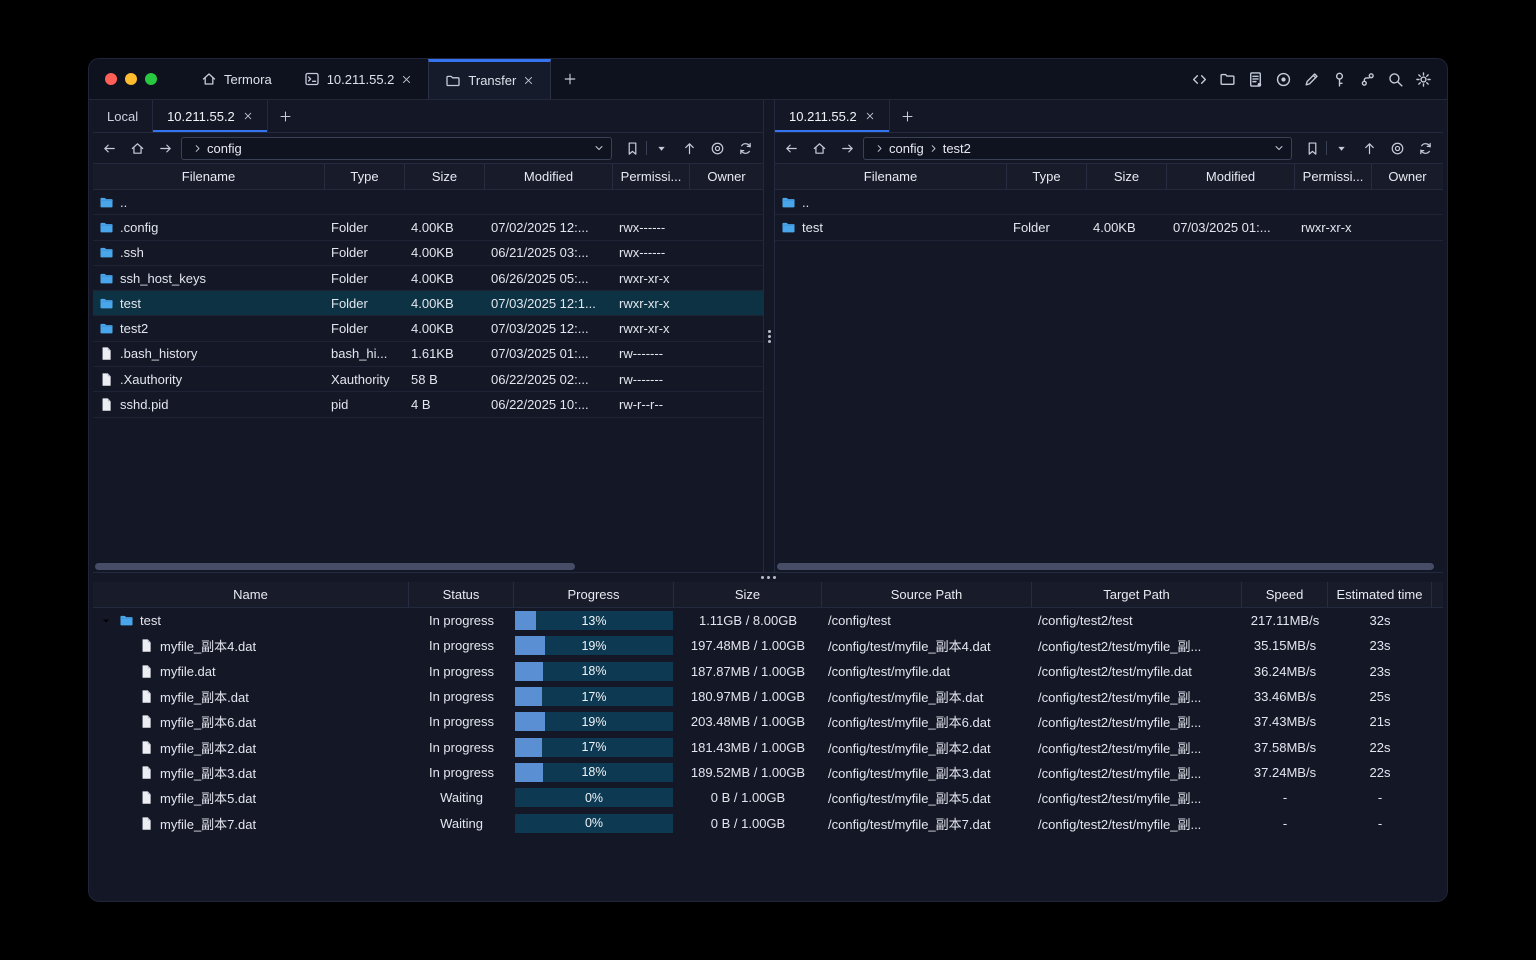 The height and width of the screenshot is (960, 1536). Describe the element at coordinates (236, 79) in the screenshot. I see `tab-termora: Termora` at that location.